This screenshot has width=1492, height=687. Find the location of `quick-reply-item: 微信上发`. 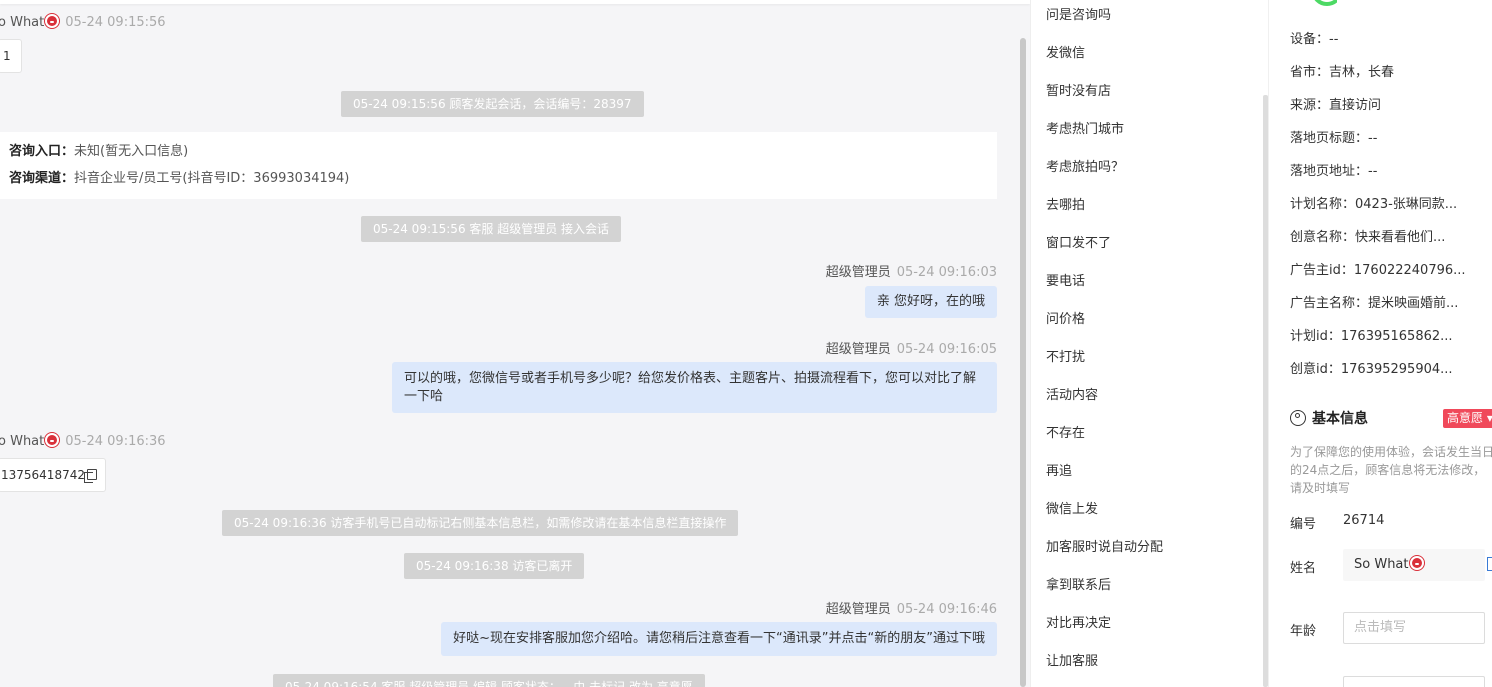

quick-reply-item: 微信上发 is located at coordinates (1072, 507).